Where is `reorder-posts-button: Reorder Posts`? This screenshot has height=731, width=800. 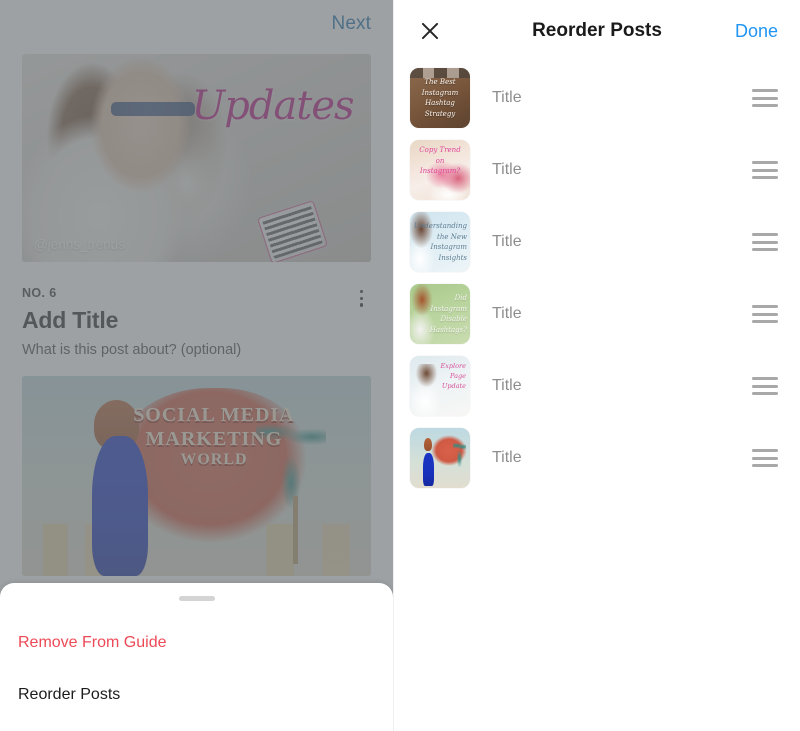 reorder-posts-button: Reorder Posts is located at coordinates (196, 695).